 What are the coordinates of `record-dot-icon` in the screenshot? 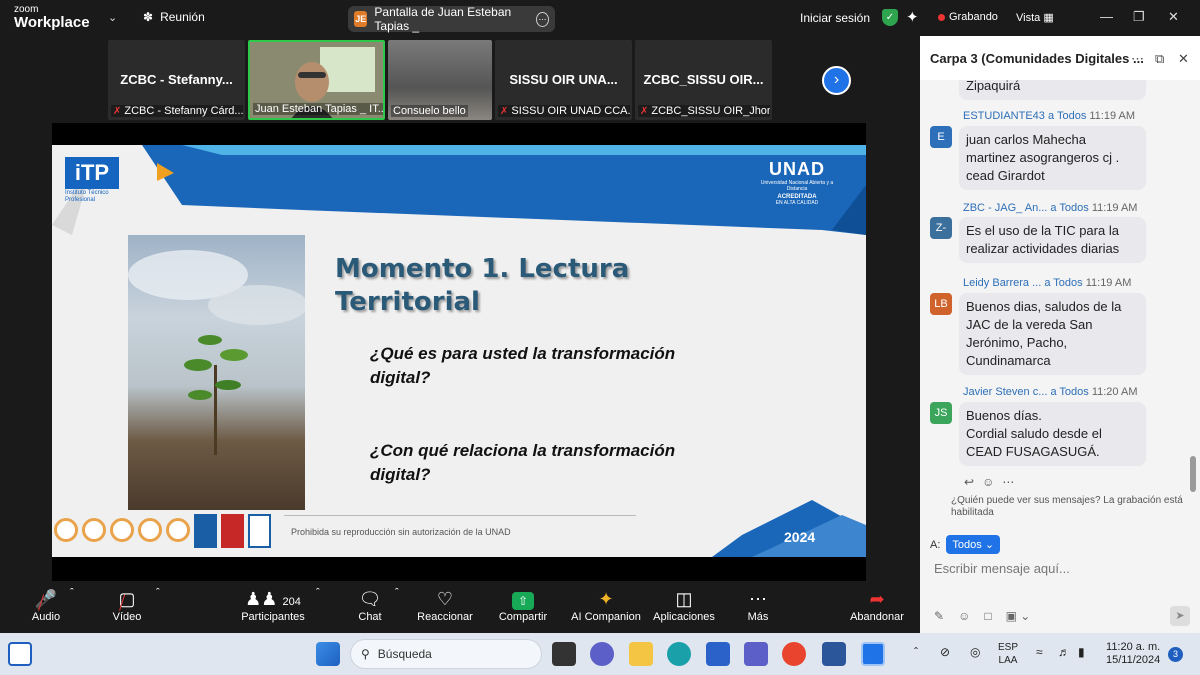 It's located at (941, 17).